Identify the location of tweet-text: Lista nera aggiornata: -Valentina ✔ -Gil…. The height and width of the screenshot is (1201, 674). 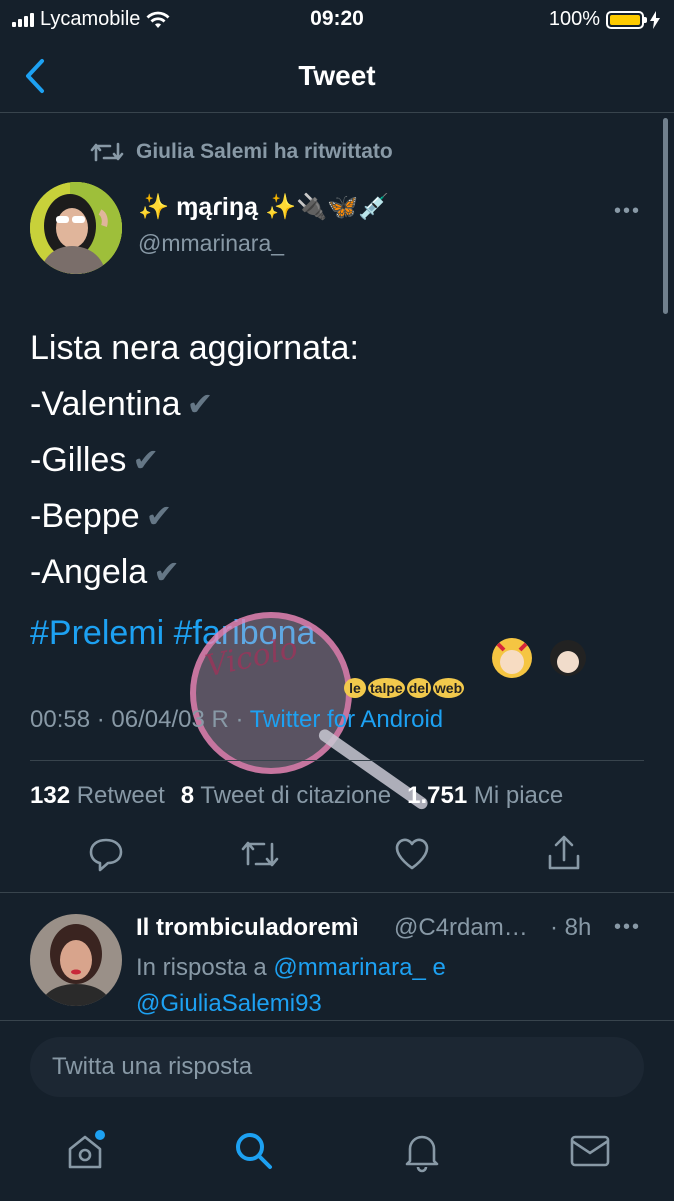
(194, 460).